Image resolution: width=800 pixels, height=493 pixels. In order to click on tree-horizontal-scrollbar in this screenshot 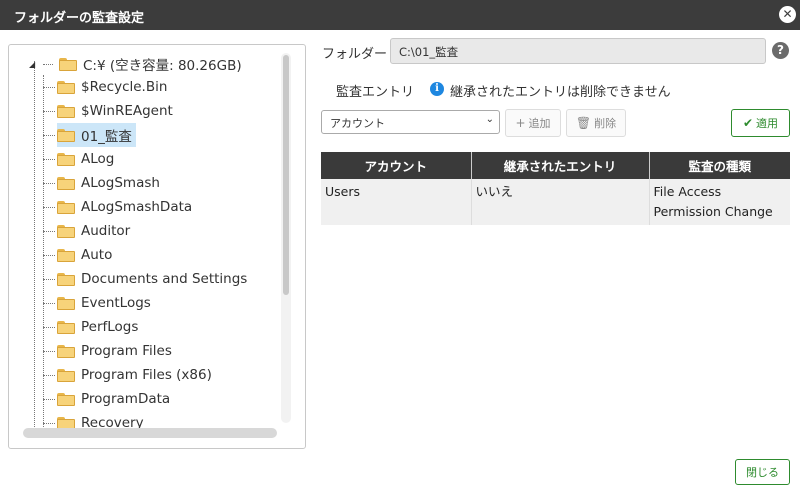, I will do `click(150, 433)`.